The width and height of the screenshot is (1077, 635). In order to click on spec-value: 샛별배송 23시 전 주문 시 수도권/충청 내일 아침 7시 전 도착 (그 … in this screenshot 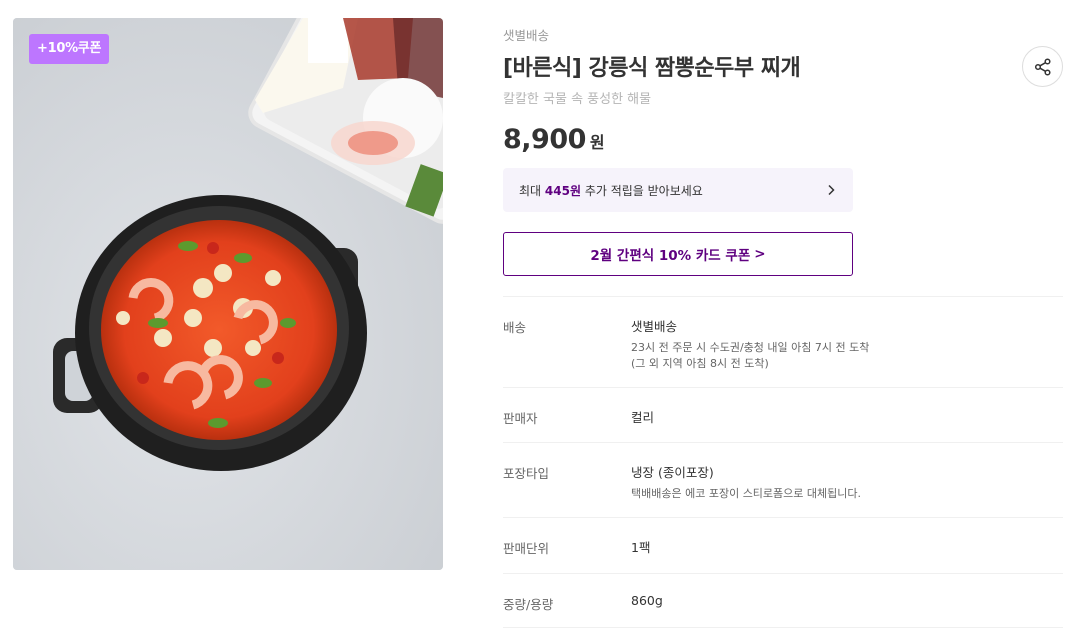, I will do `click(847, 342)`.